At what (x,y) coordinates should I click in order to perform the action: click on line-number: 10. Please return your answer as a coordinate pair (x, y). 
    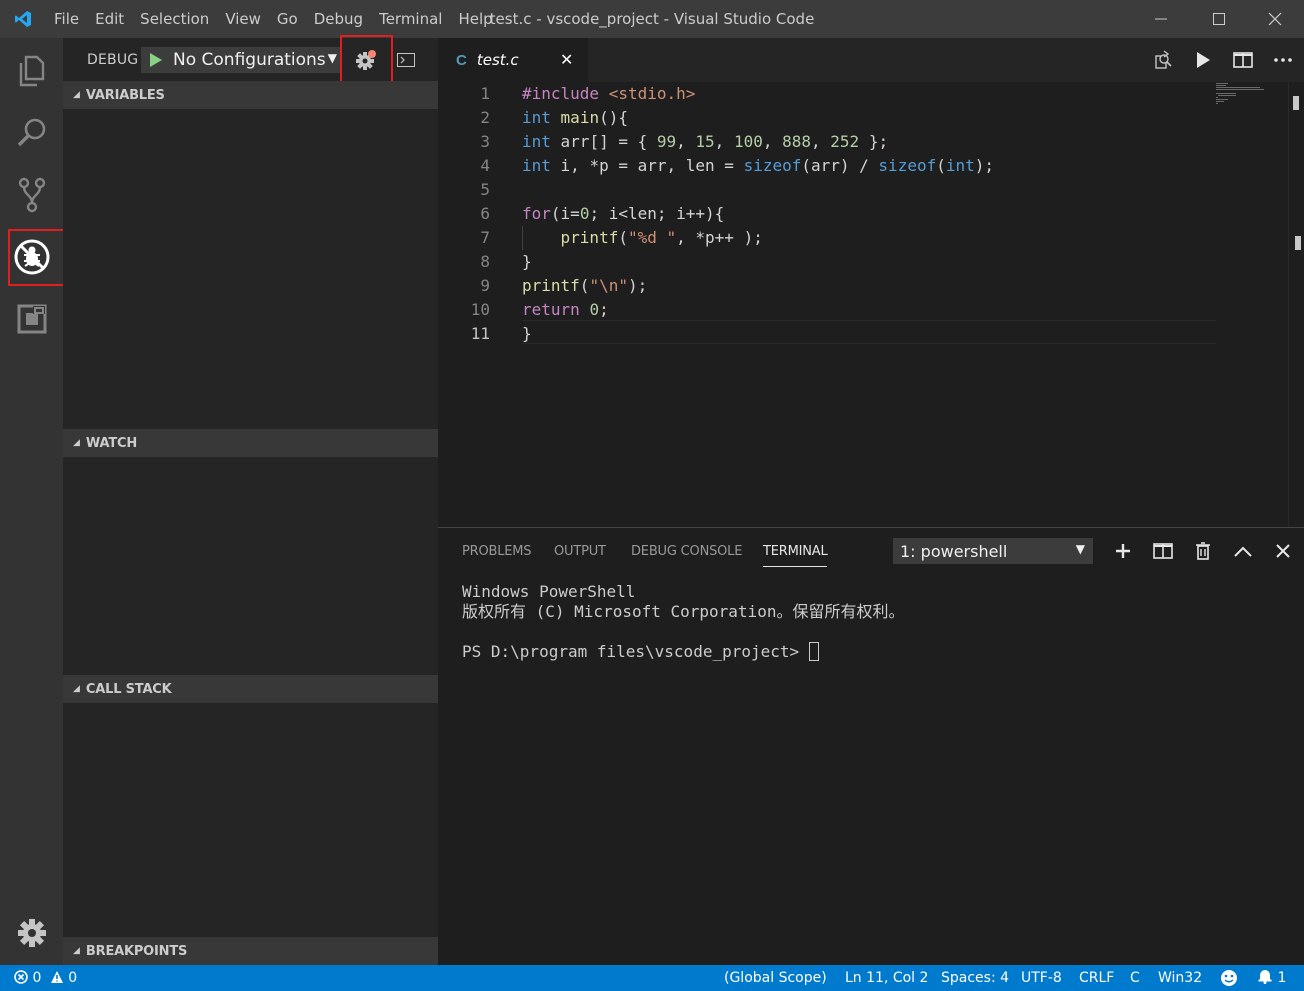
    Looking at the image, I should click on (480, 309).